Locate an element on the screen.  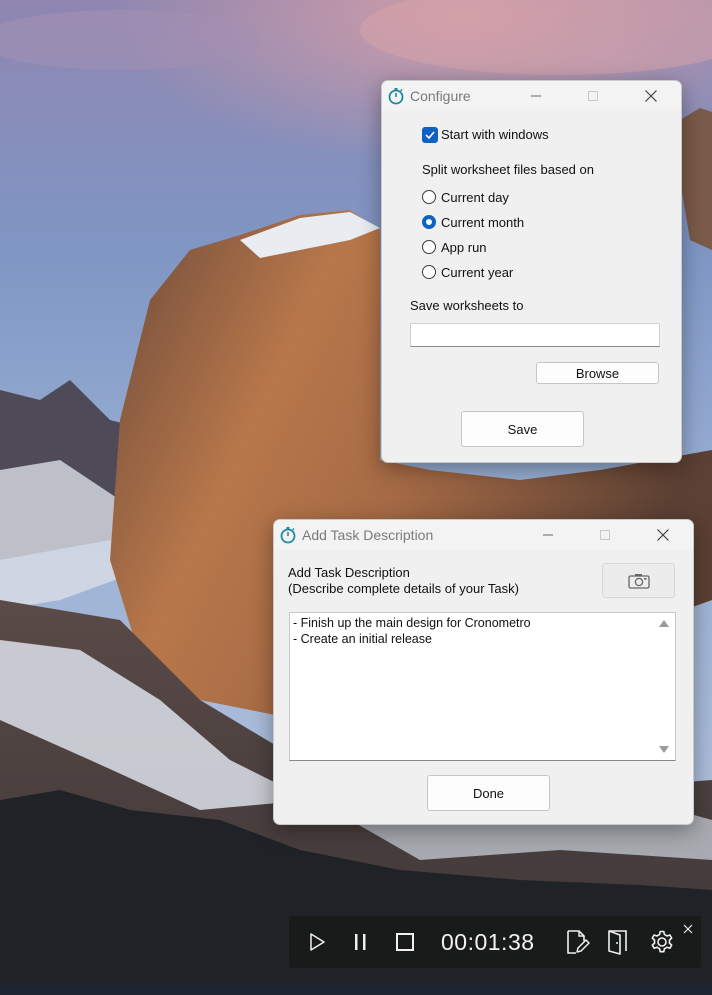
play-button is located at coordinates (317, 942).